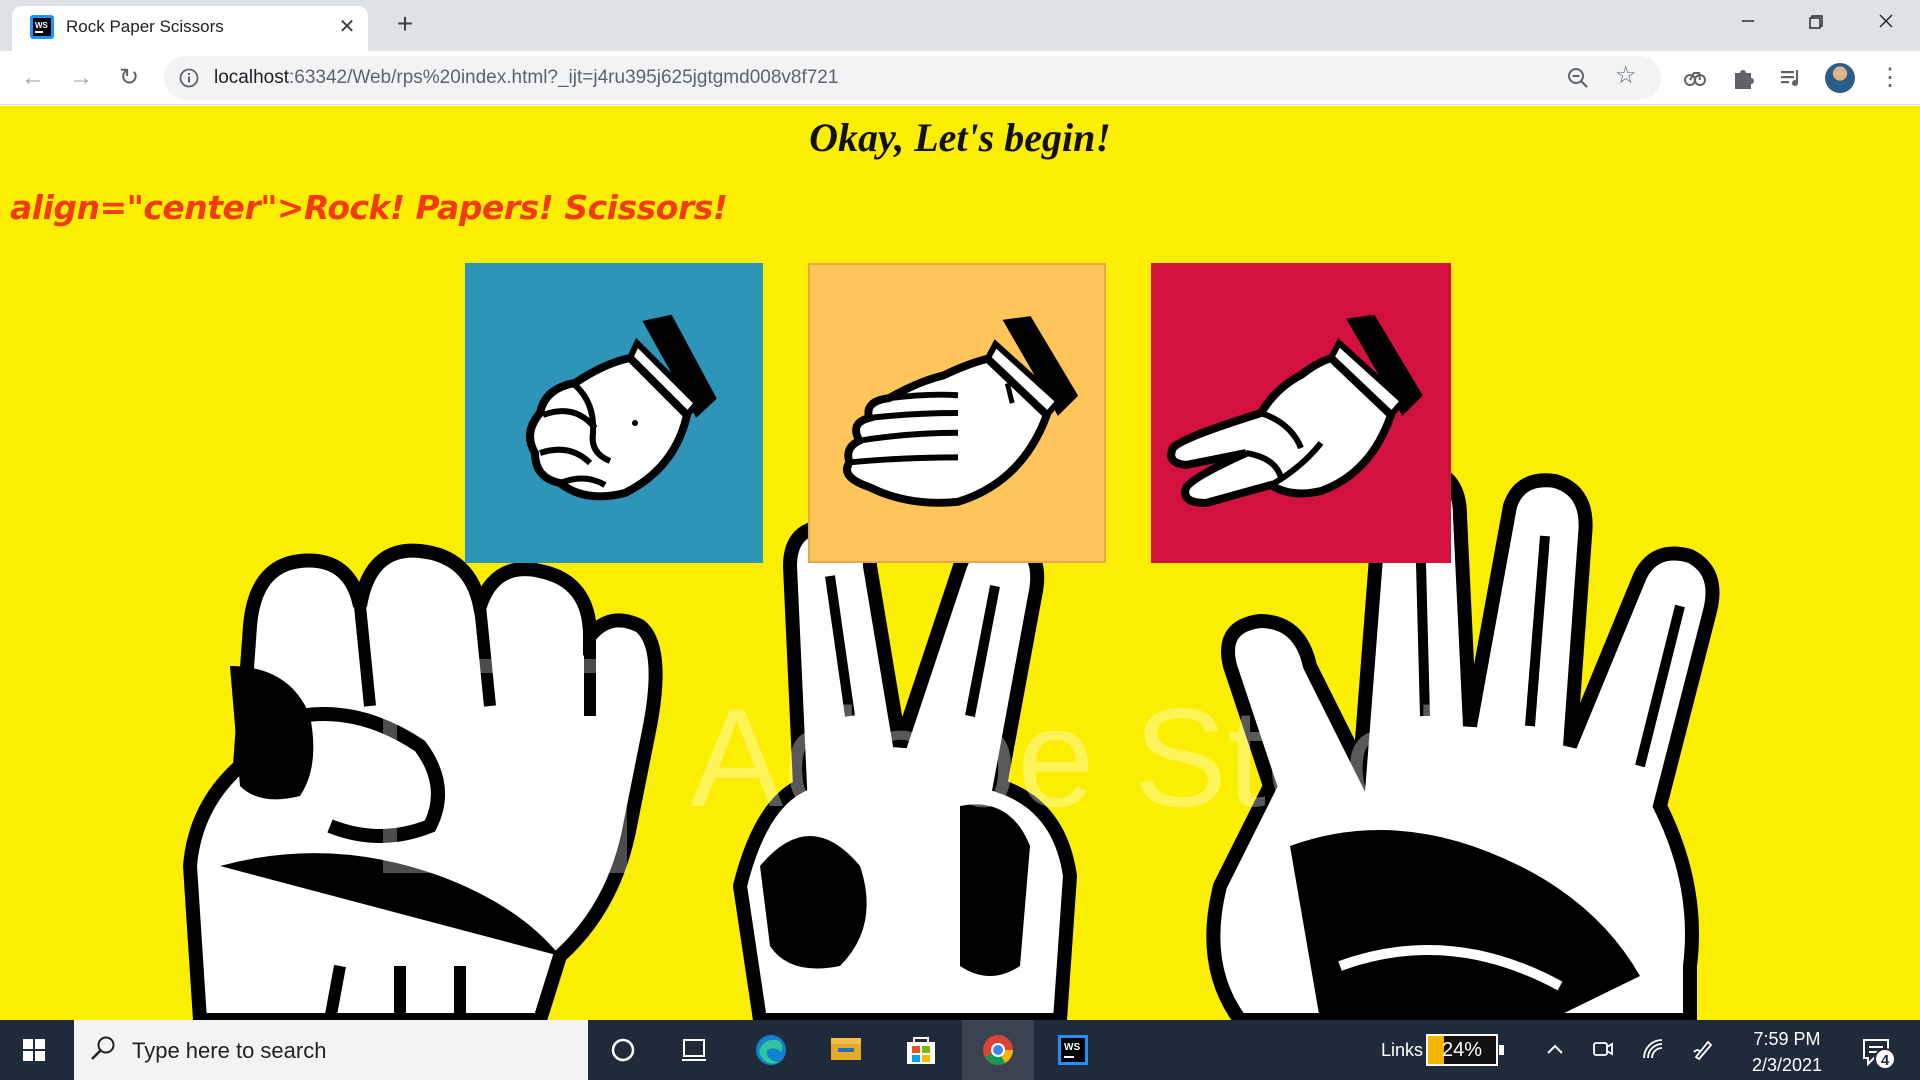 This screenshot has height=1080, width=1920. Describe the element at coordinates (1578, 78) in the screenshot. I see `zoom-out-icon` at that location.